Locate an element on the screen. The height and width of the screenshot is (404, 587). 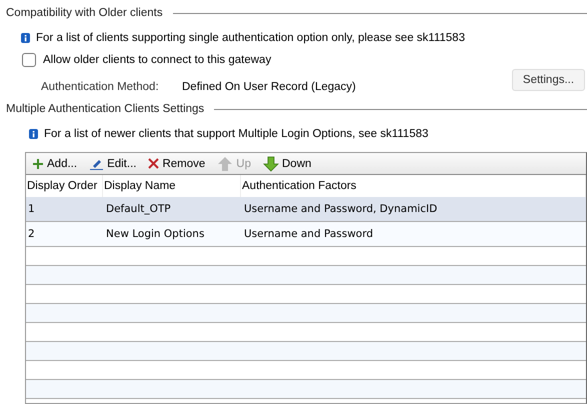
method-label: Authentication Method: is located at coordinates (100, 87).